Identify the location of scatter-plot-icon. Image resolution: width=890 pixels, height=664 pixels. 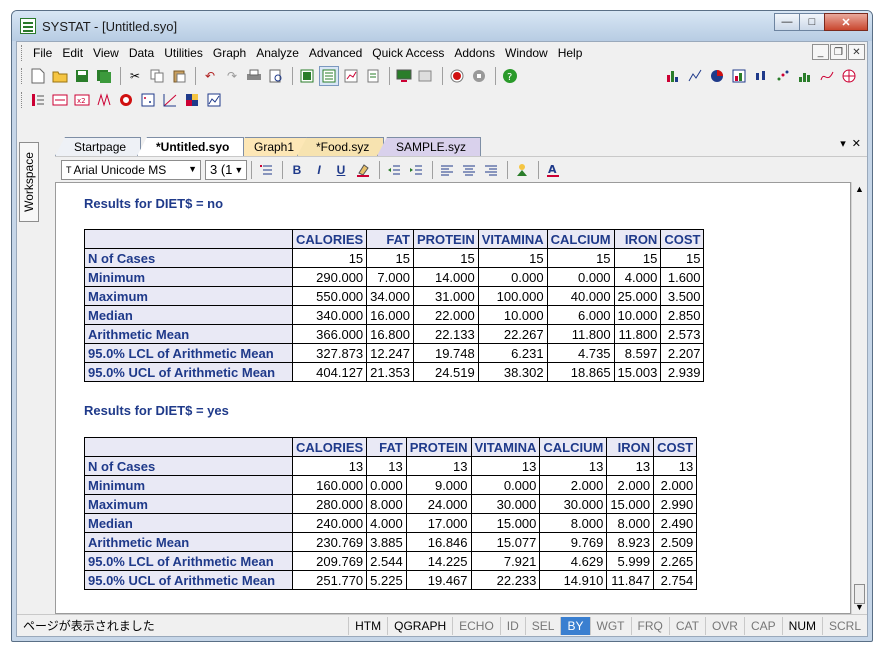
(783, 76).